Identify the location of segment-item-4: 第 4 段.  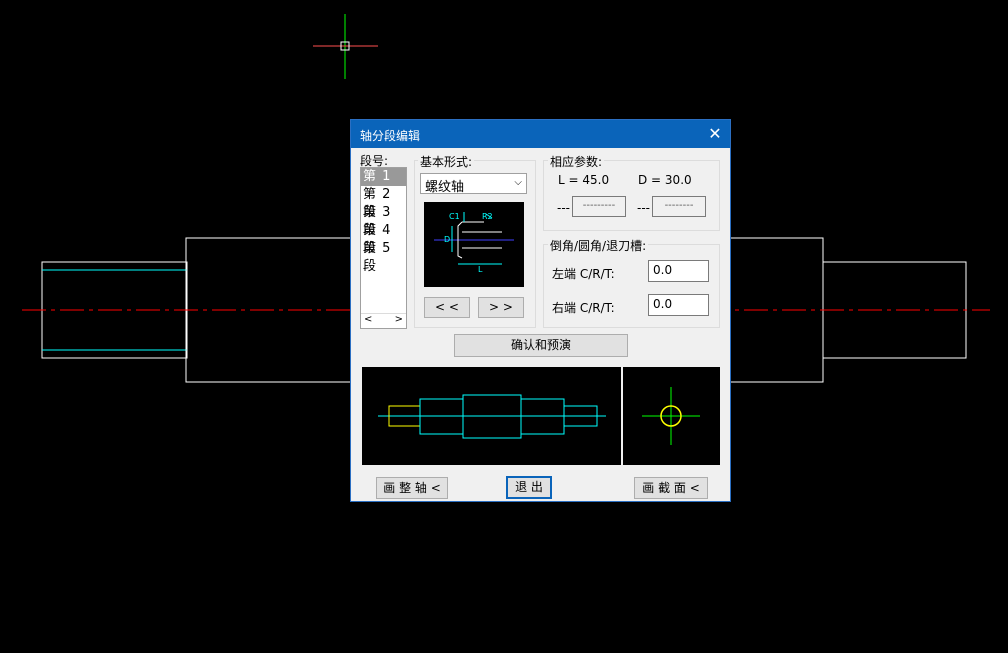
(383, 239).